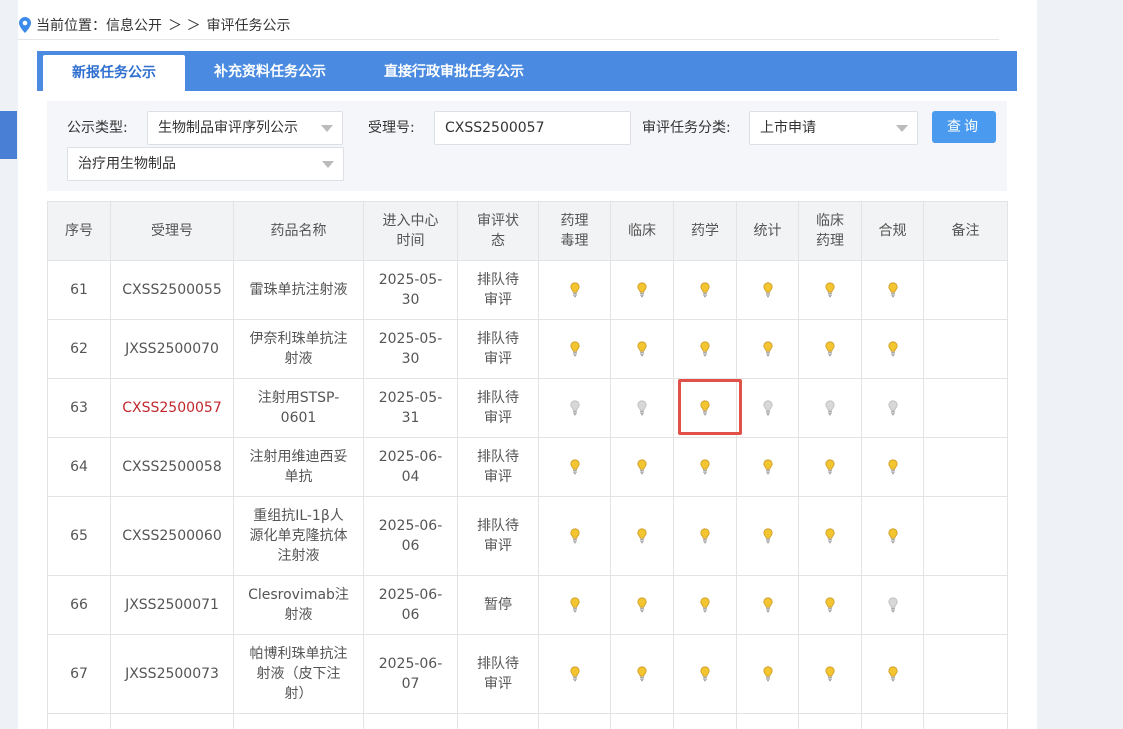 Image resolution: width=1123 pixels, height=729 pixels. What do you see at coordinates (830, 231) in the screenshot?
I see `col-clin-pharm-header: 临床 药理` at bounding box center [830, 231].